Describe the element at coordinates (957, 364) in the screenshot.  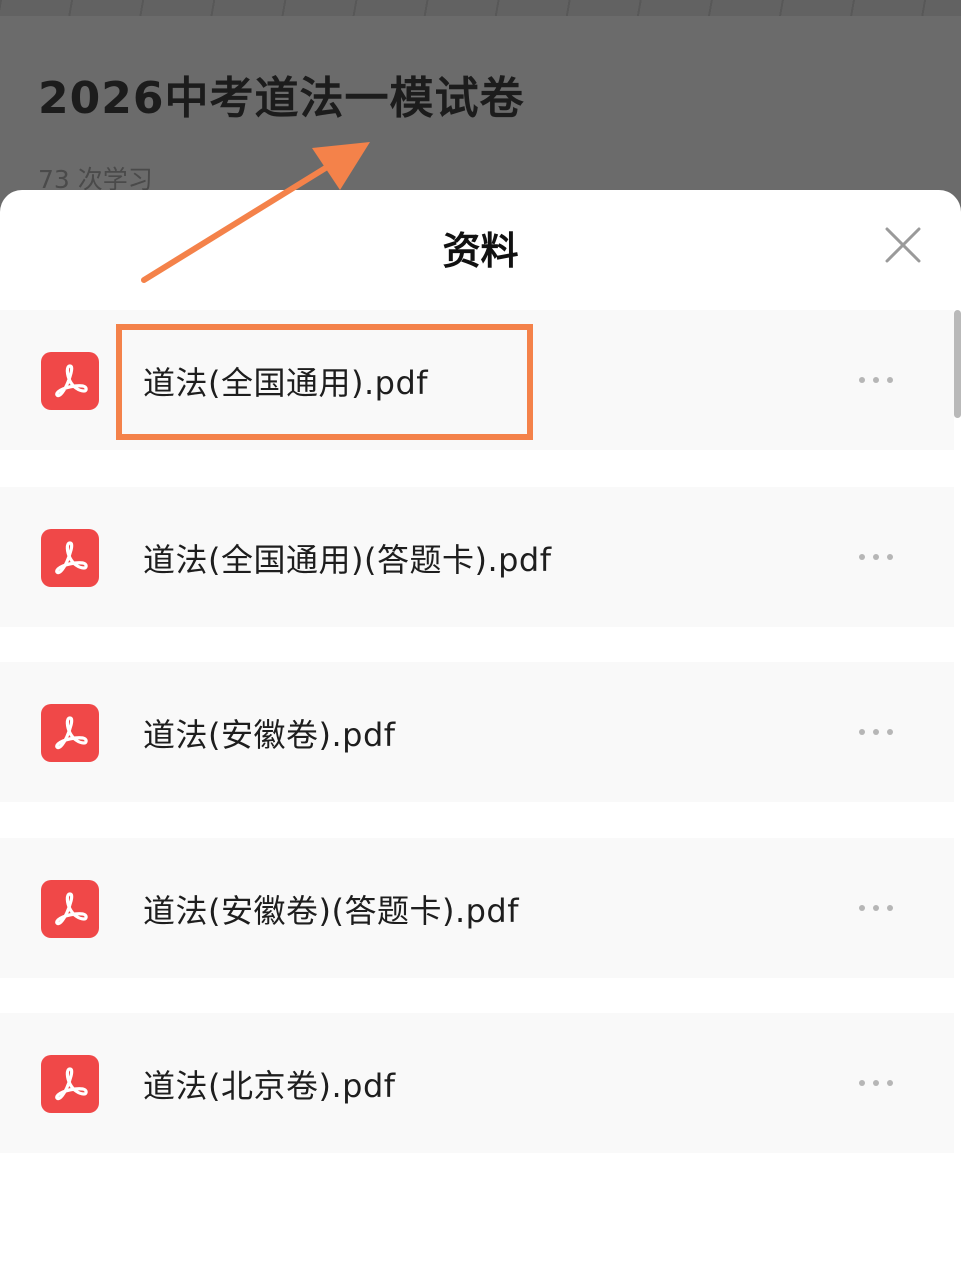
I see `scrollbar` at that location.